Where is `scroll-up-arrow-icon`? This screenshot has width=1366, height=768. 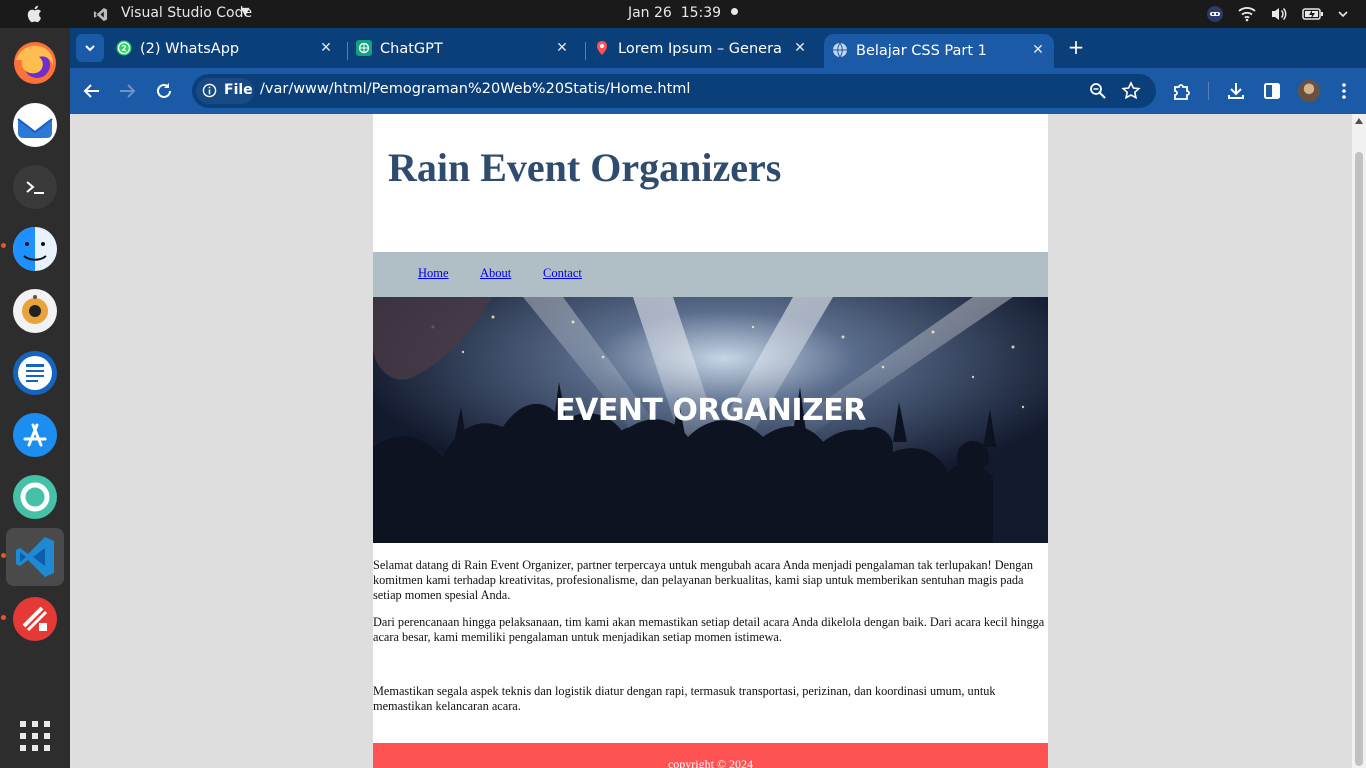
scroll-up-arrow-icon is located at coordinates (1359, 121).